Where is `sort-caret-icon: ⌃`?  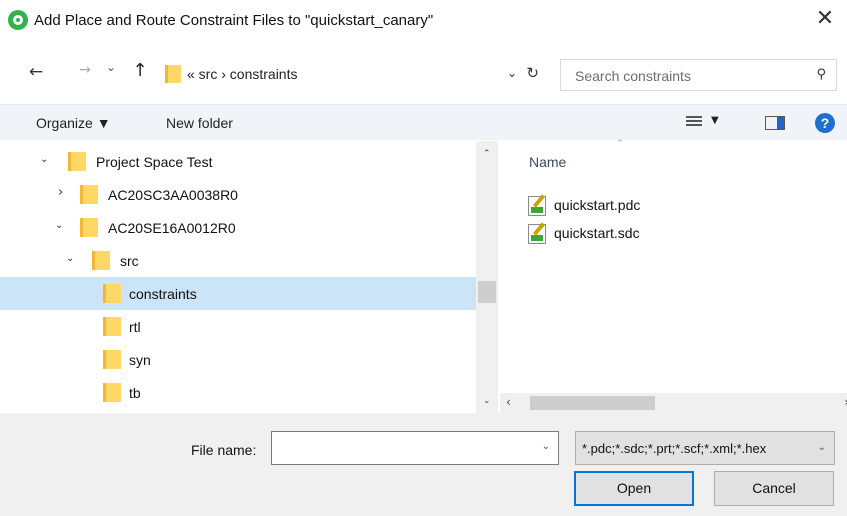
sort-caret-icon: ⌃ is located at coordinates (620, 144).